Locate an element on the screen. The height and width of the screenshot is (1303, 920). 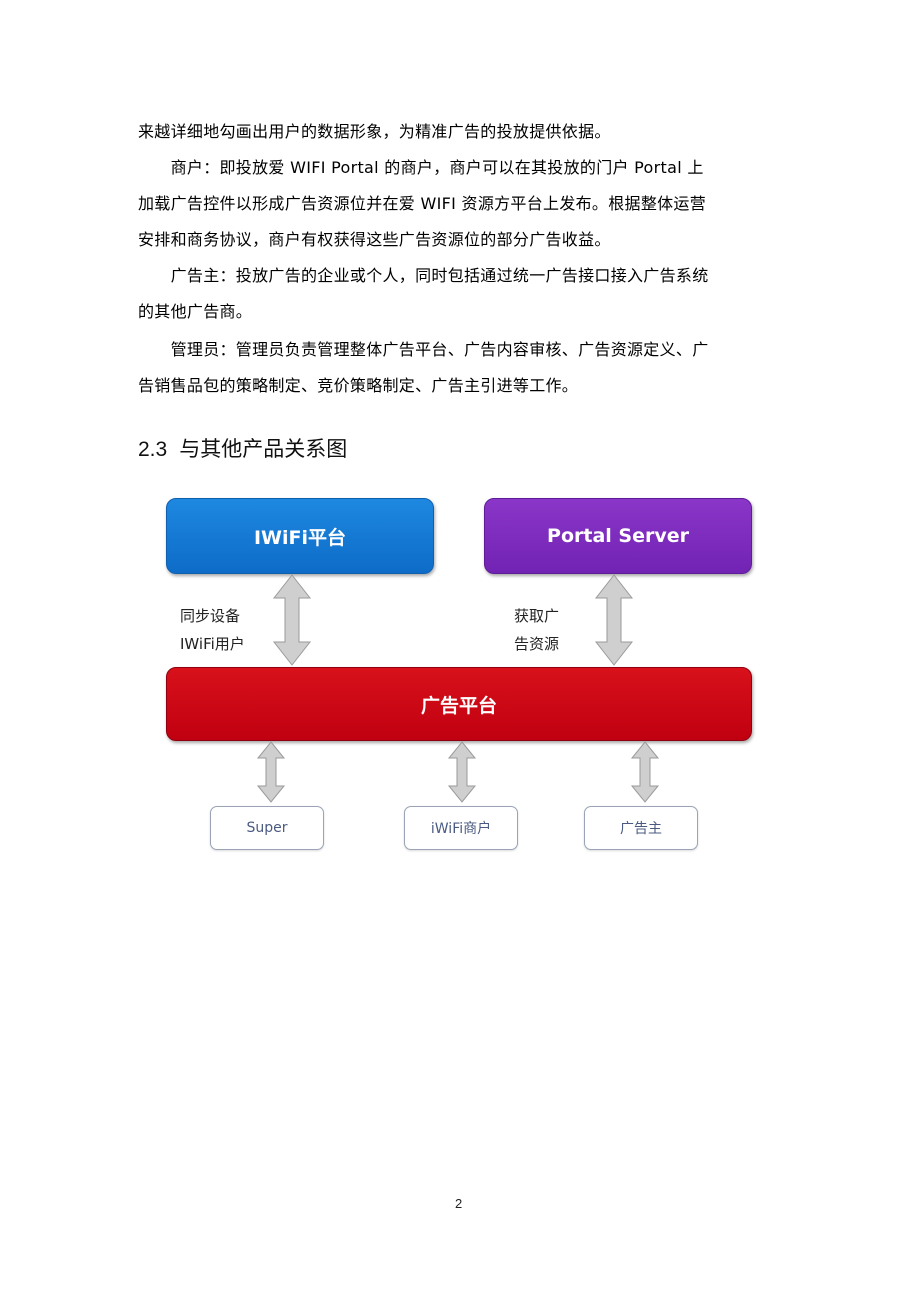
advertiser-label: 广告主 is located at coordinates (641, 829).